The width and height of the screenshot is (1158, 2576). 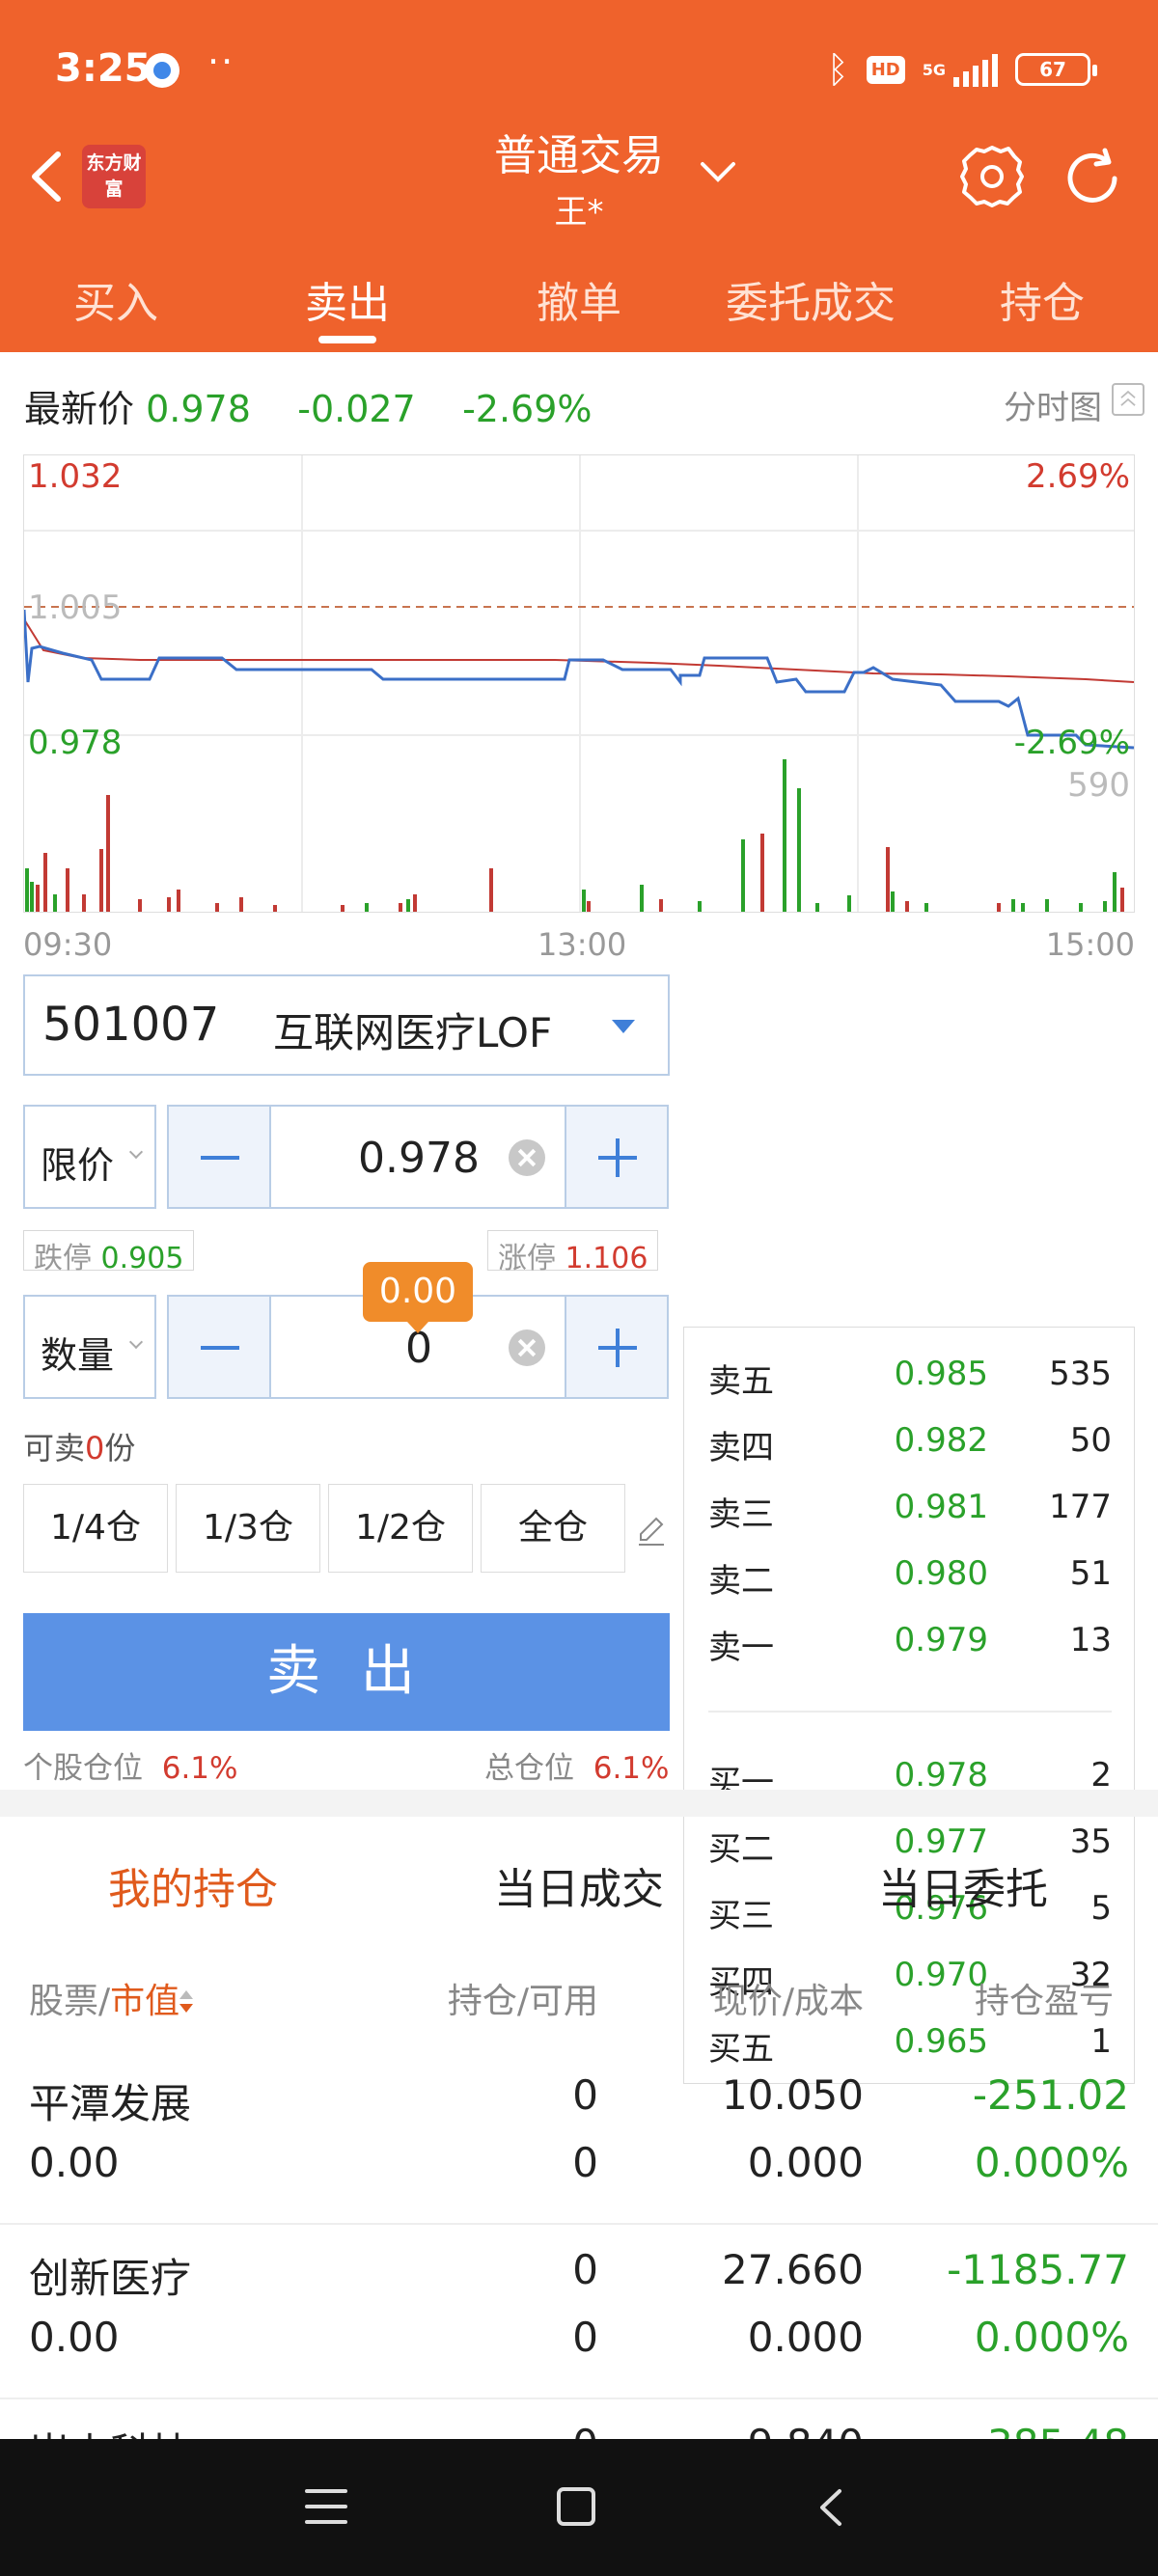 I want to click on order-book-ask-row: 卖三 0.981 177, so click(x=910, y=1505).